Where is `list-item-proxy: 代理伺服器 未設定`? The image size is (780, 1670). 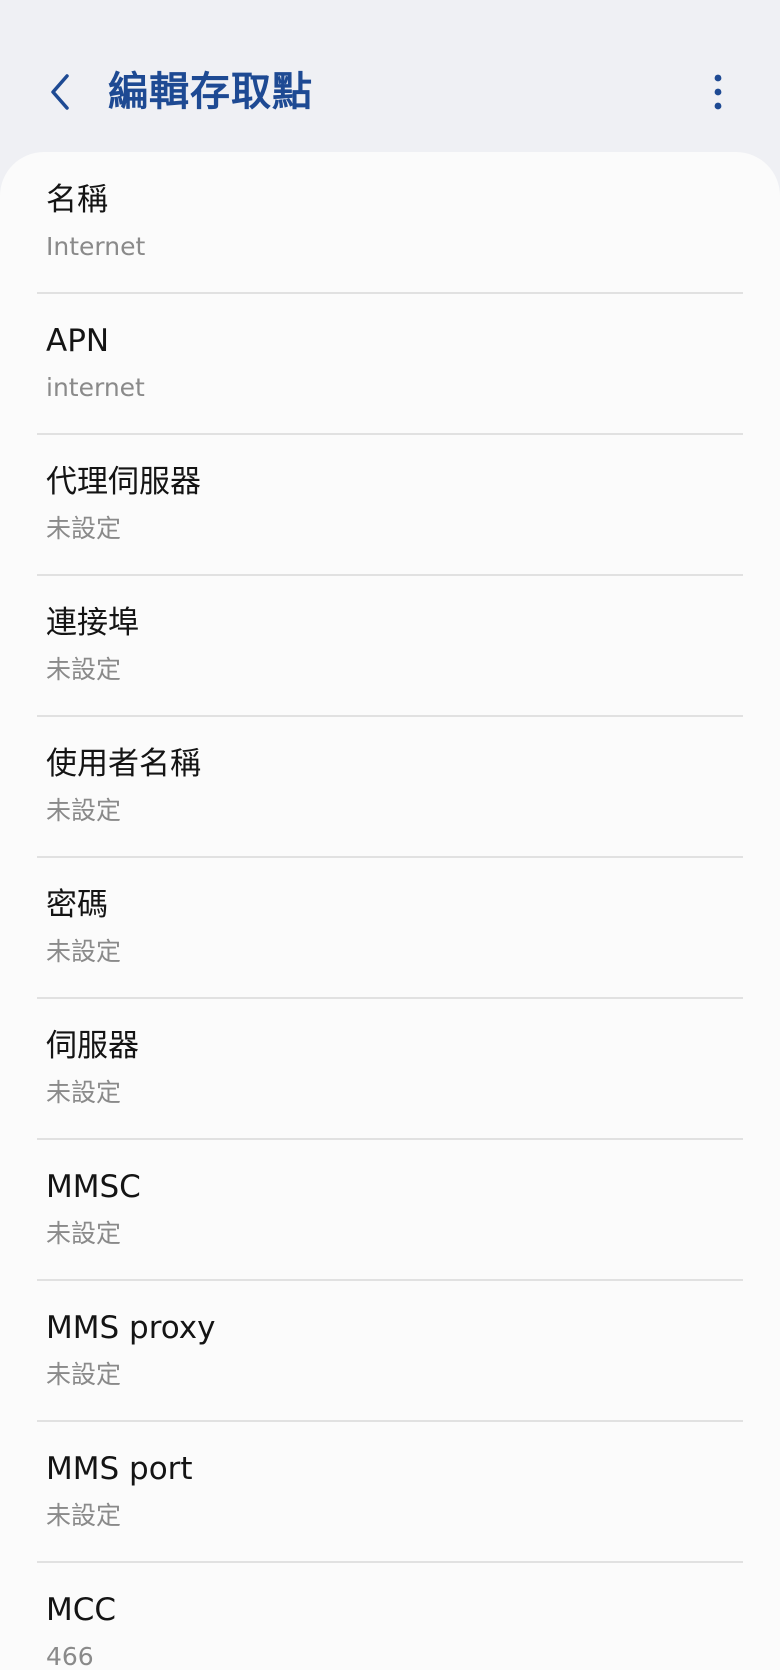 list-item-proxy: 代理伺服器 未設定 is located at coordinates (390, 504).